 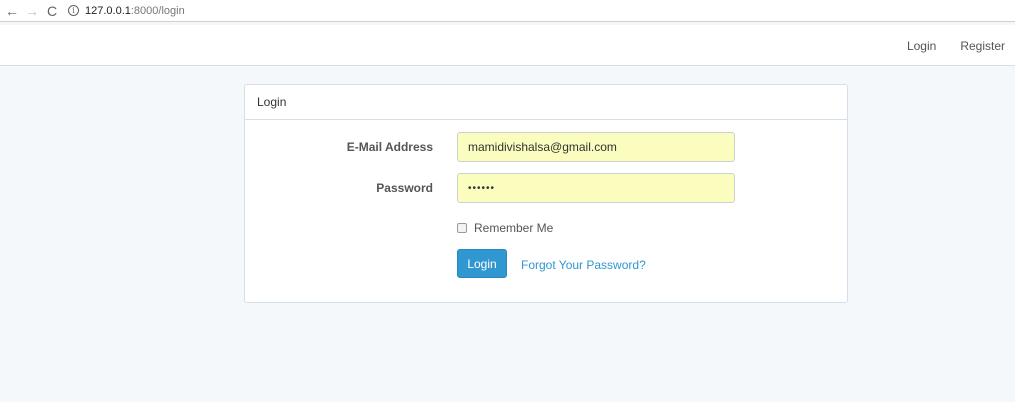 What do you see at coordinates (389, 147) in the screenshot?
I see `email-label: E-Mail Address` at bounding box center [389, 147].